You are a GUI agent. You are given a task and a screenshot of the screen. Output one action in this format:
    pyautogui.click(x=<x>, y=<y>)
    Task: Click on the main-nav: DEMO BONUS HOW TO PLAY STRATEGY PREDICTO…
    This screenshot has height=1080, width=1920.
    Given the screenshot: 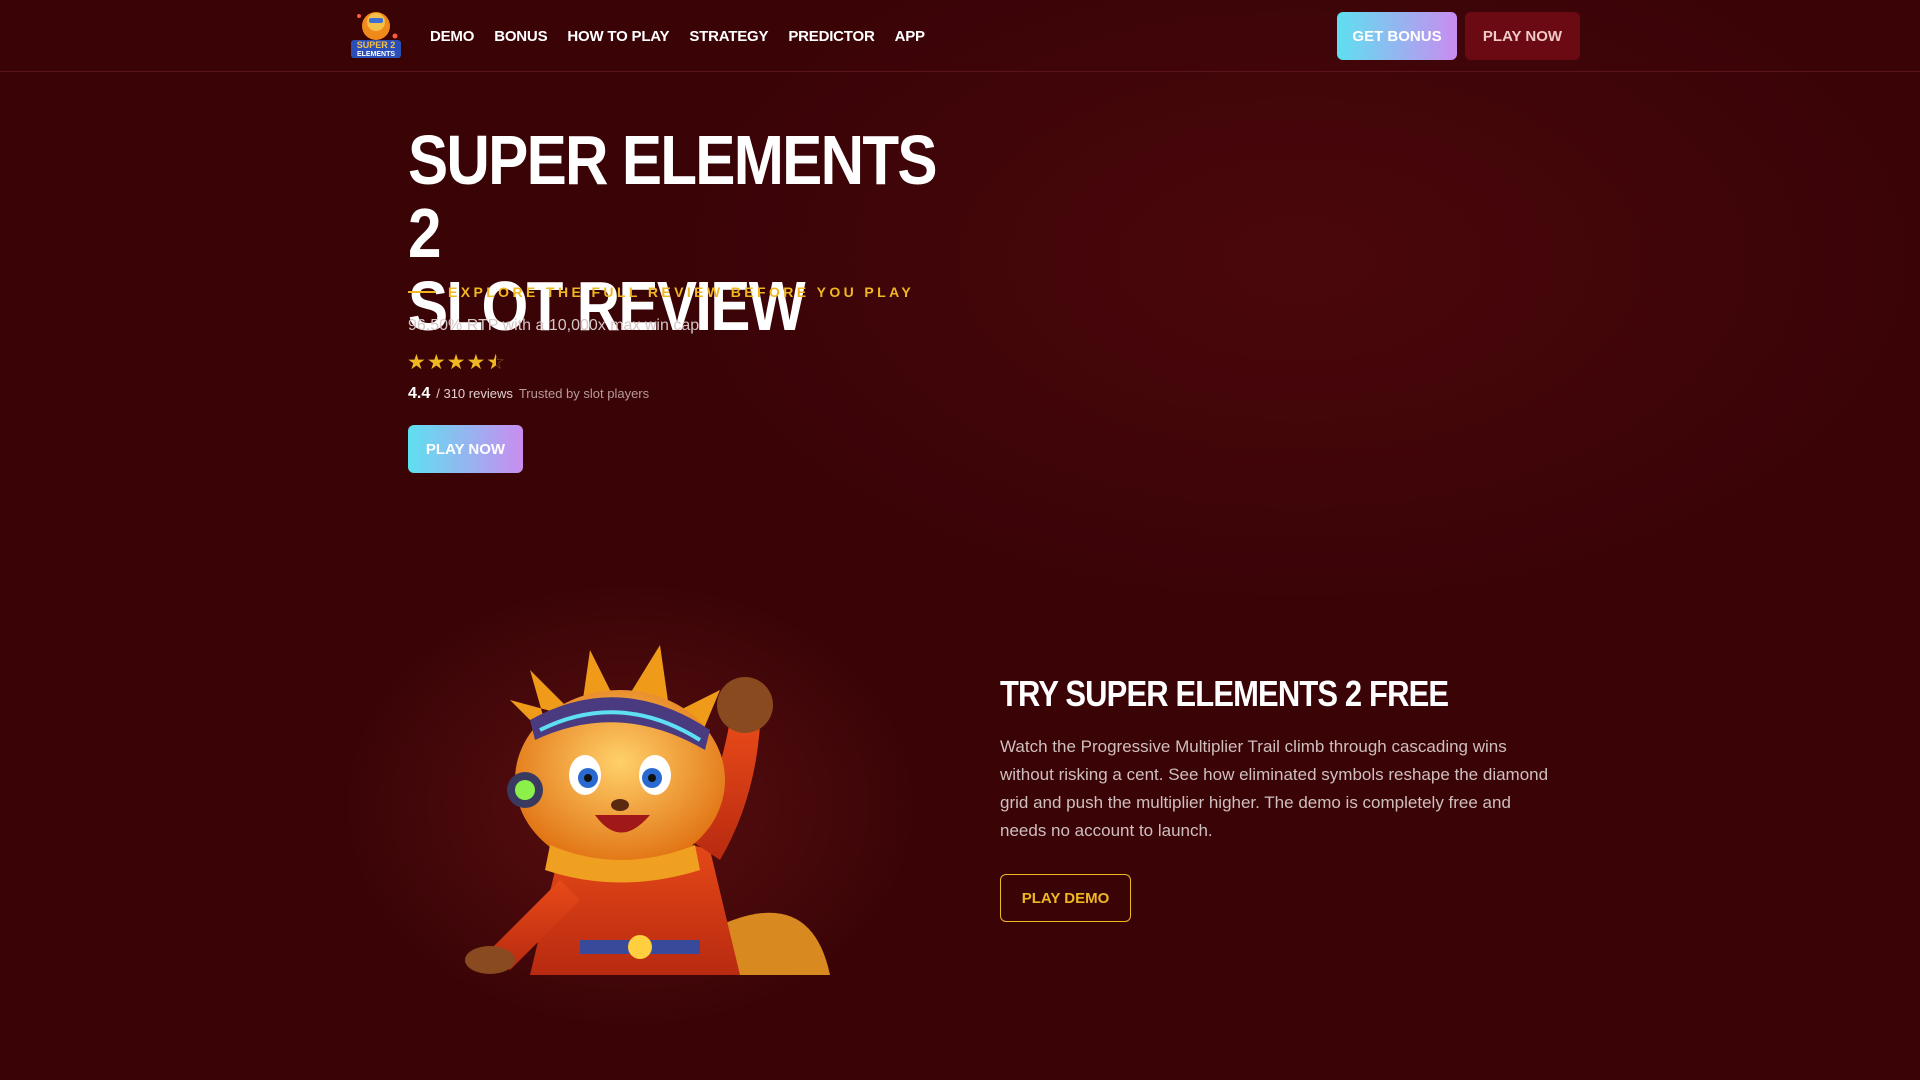 What is the action you would take?
    pyautogui.click(x=677, y=36)
    